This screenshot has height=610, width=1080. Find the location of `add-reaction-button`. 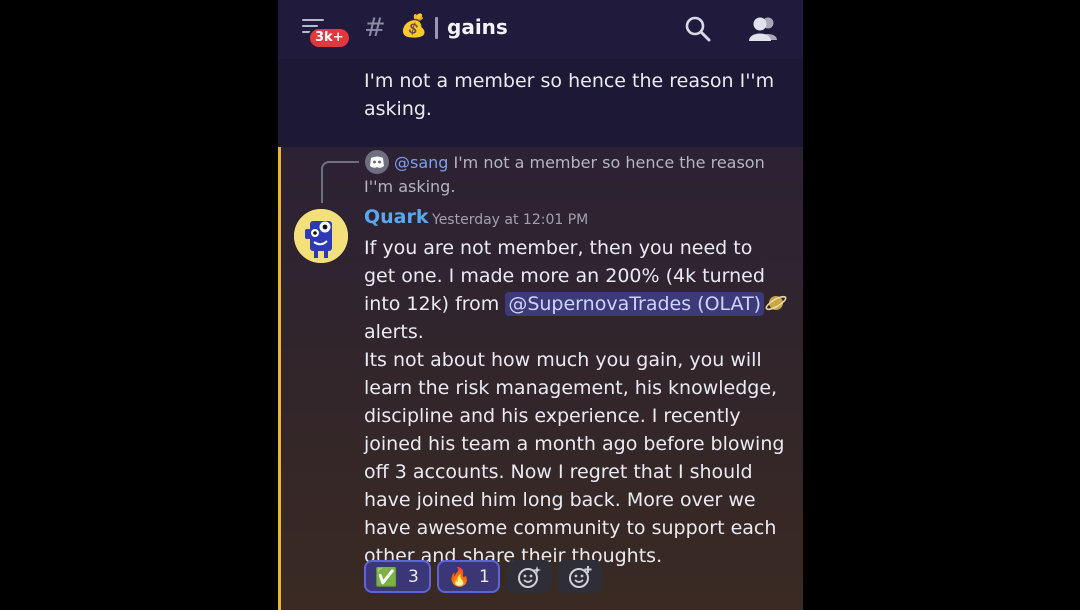

add-reaction-button is located at coordinates (580, 576).